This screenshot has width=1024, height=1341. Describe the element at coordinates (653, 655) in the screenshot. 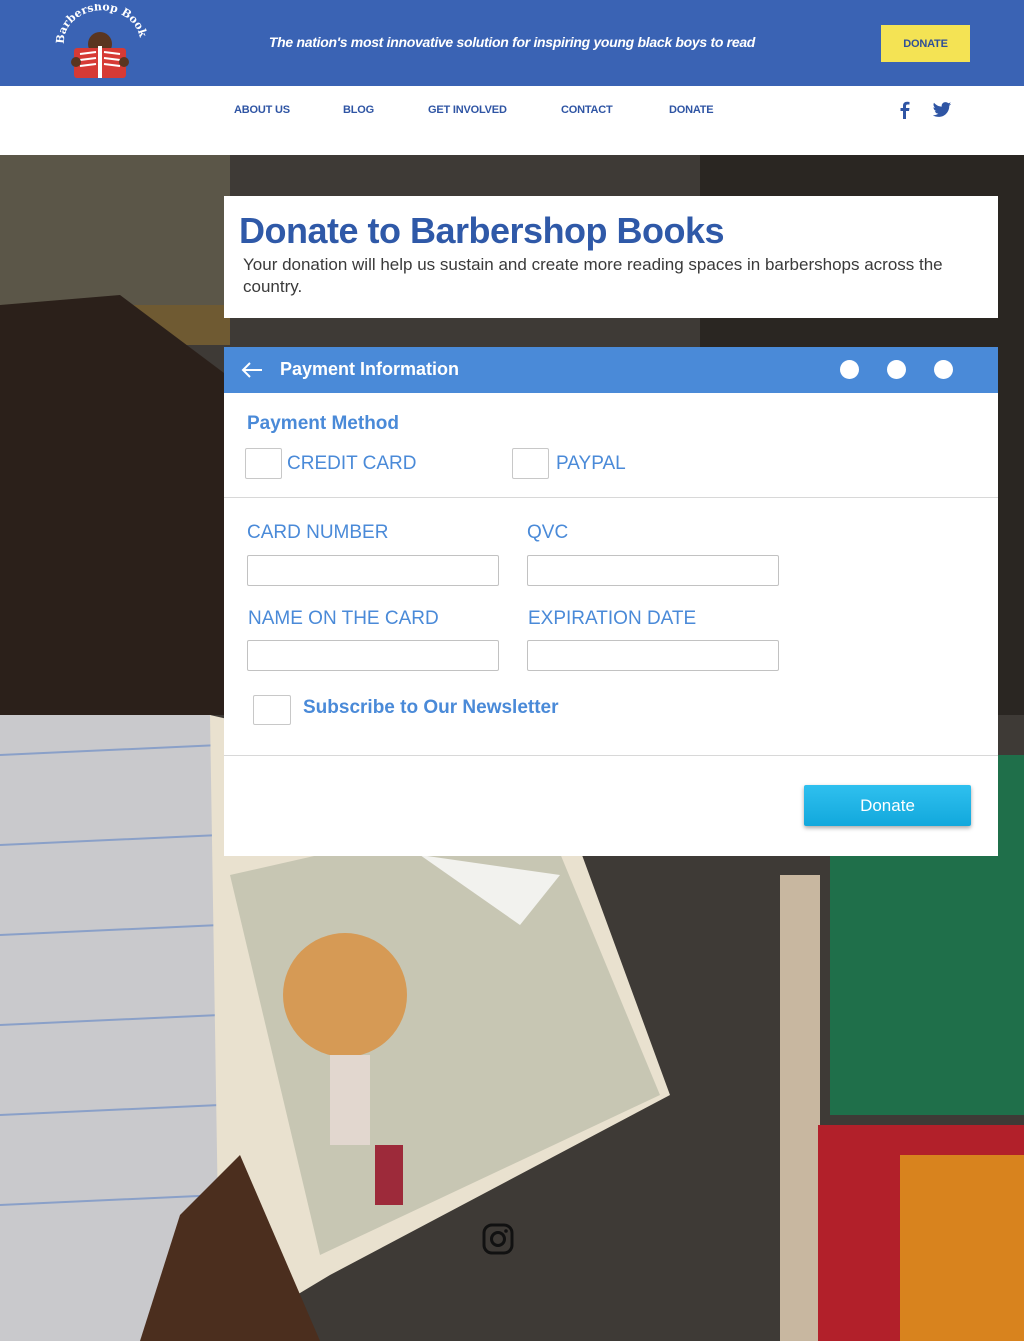

I see `expiration-date-input` at that location.